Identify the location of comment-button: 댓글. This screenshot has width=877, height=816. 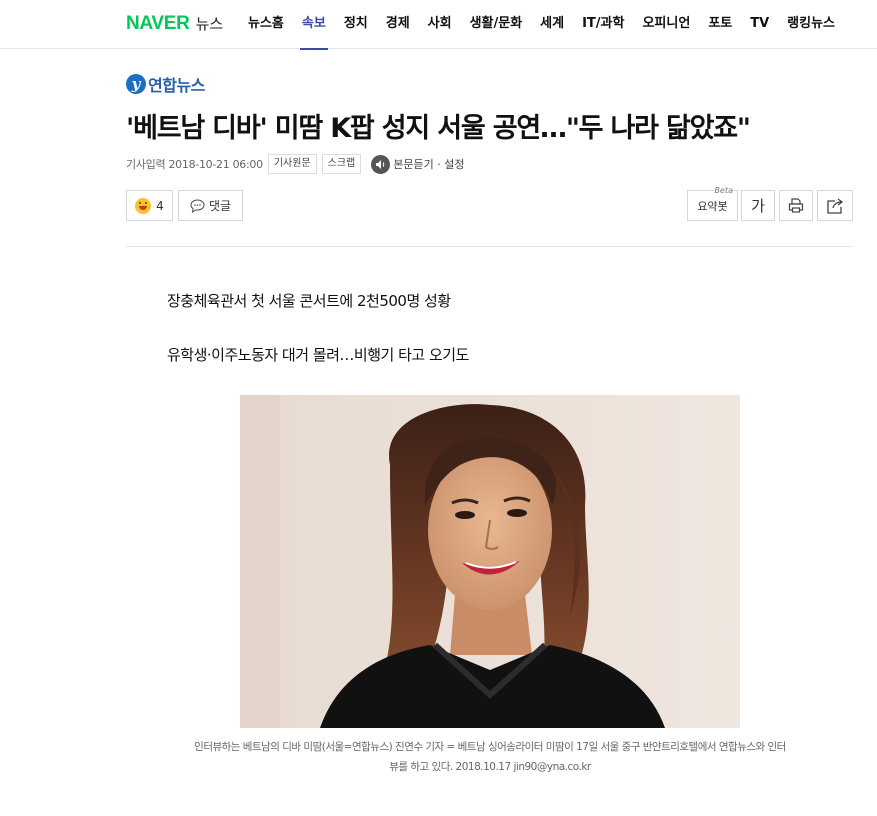
(210, 205).